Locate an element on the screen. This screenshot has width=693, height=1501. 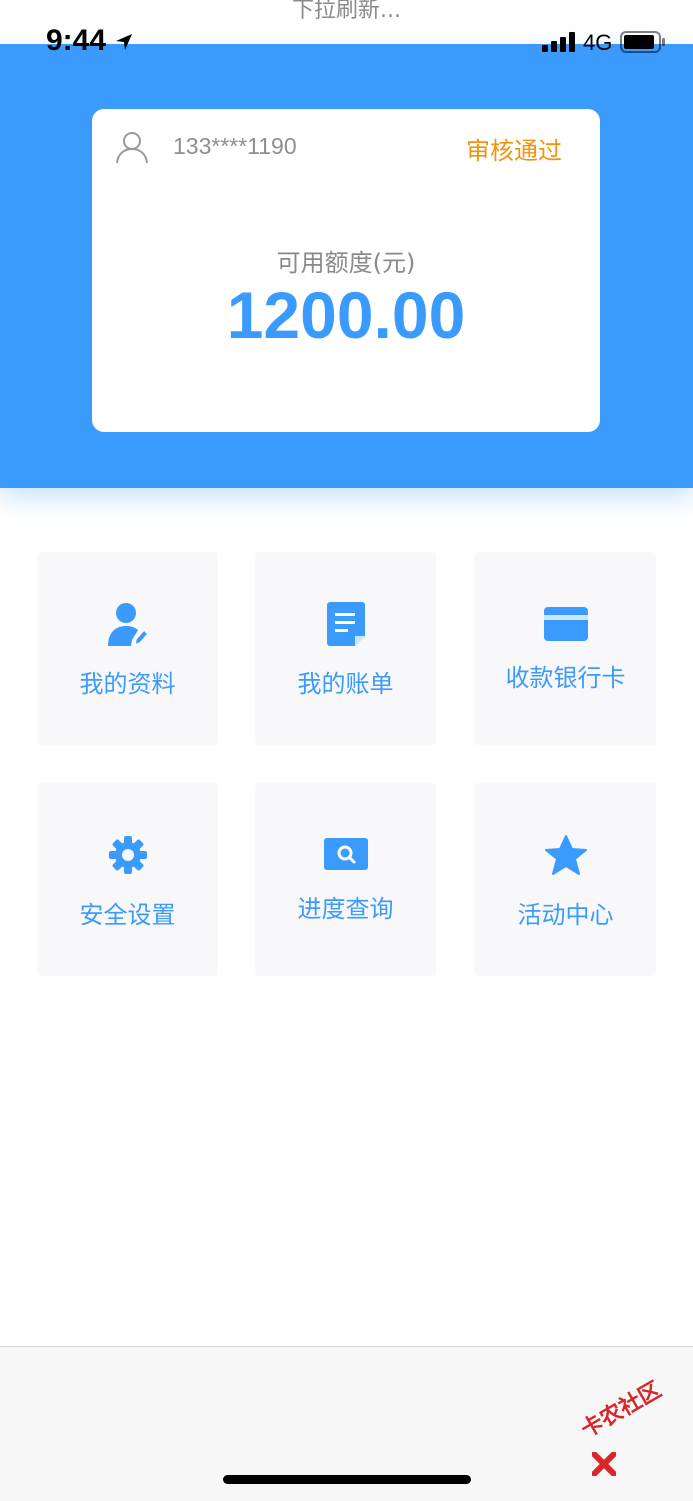
bank-card-icon is located at coordinates (565, 624).